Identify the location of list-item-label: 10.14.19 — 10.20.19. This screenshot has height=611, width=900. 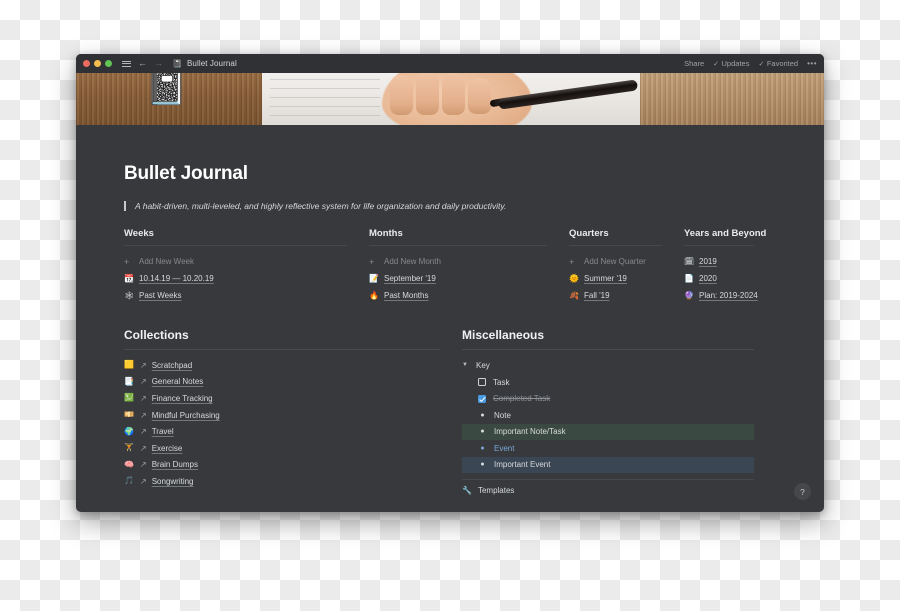
(176, 278).